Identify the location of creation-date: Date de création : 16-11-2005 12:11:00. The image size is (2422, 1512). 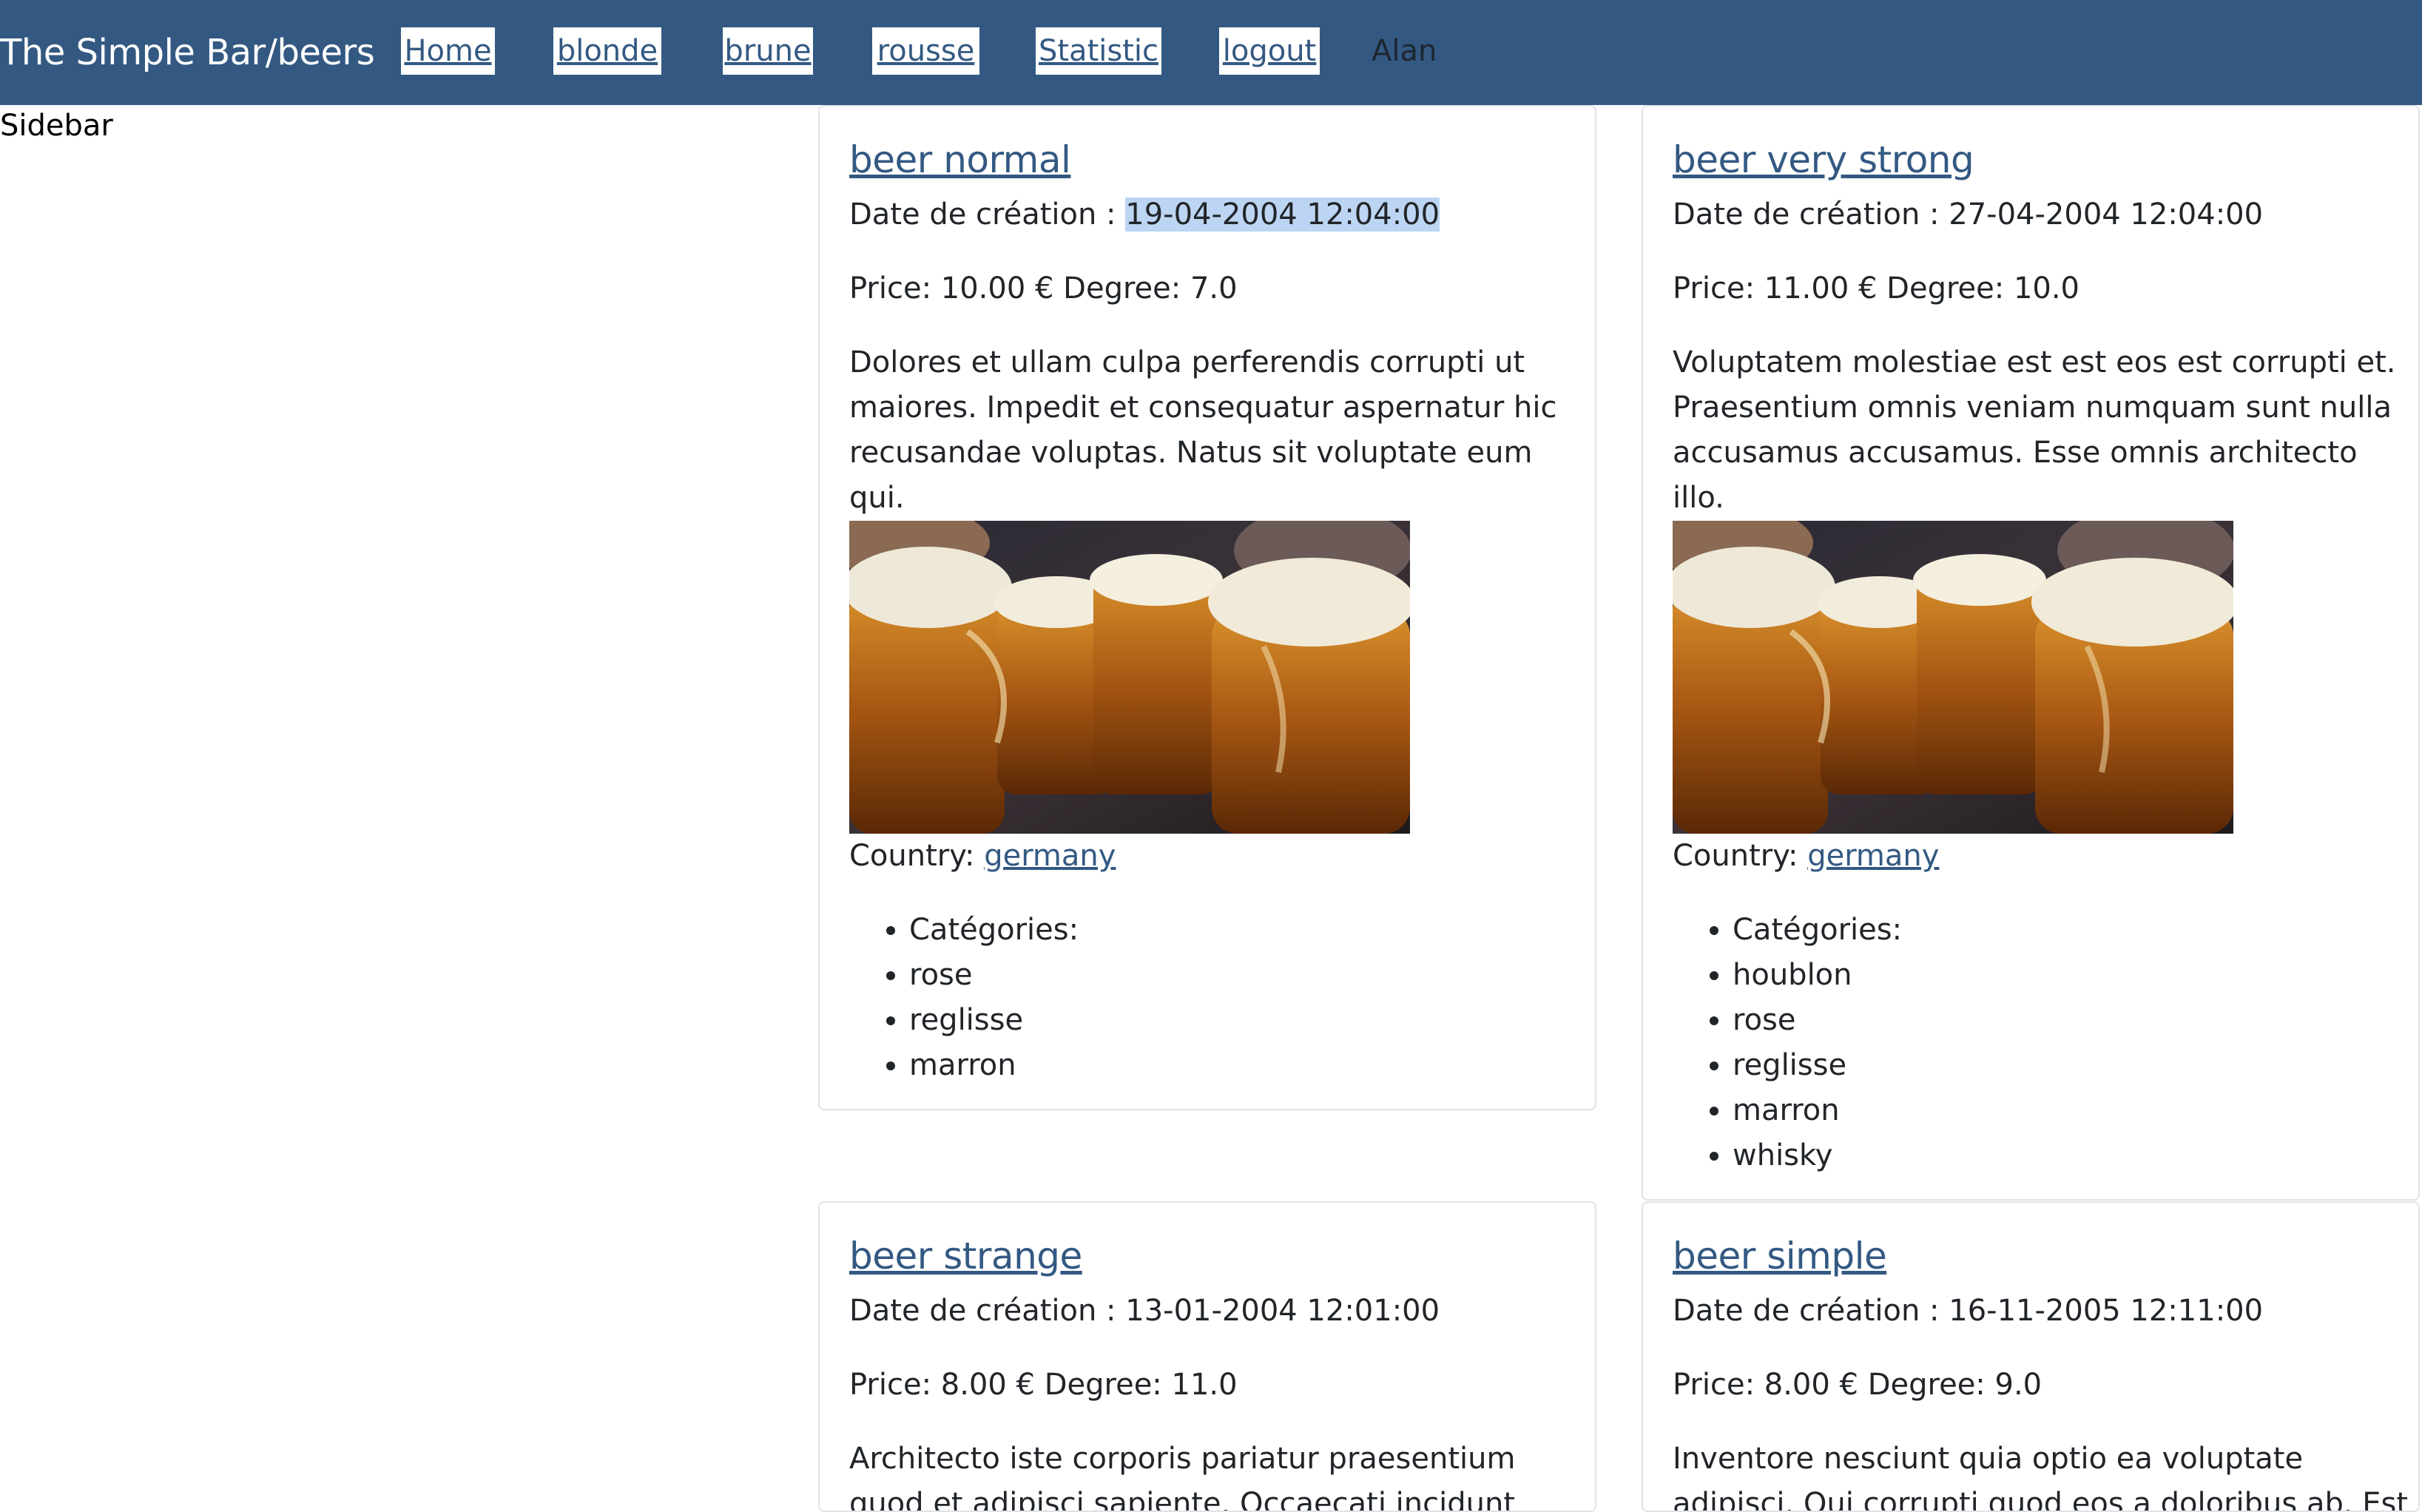
(2039, 1311).